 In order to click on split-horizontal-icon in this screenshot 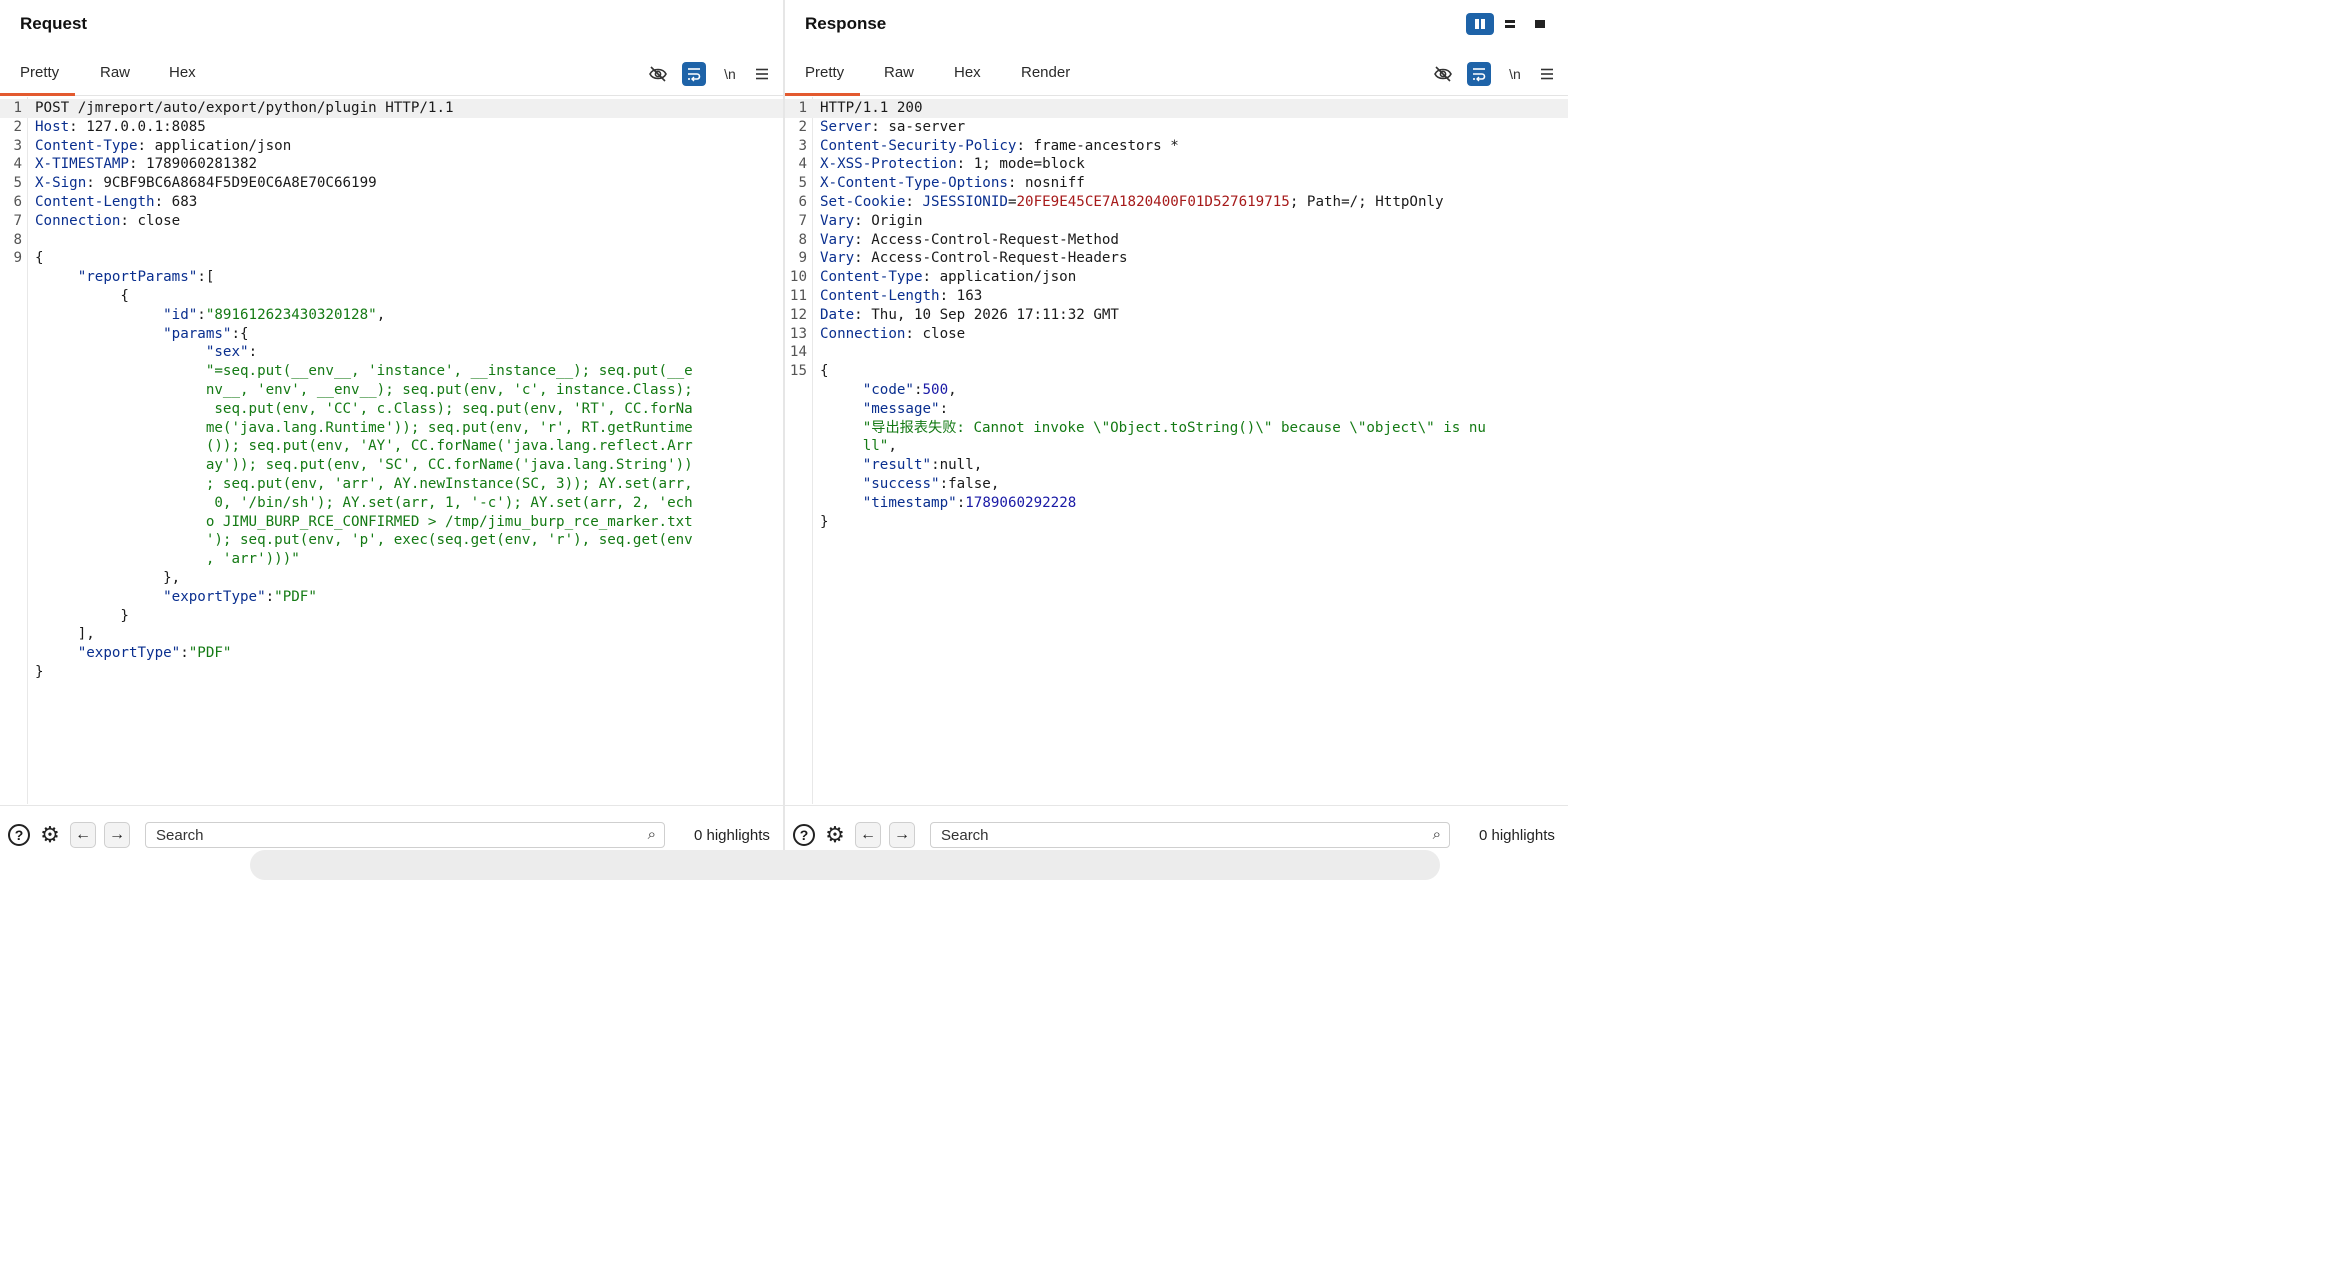, I will do `click(1480, 24)`.